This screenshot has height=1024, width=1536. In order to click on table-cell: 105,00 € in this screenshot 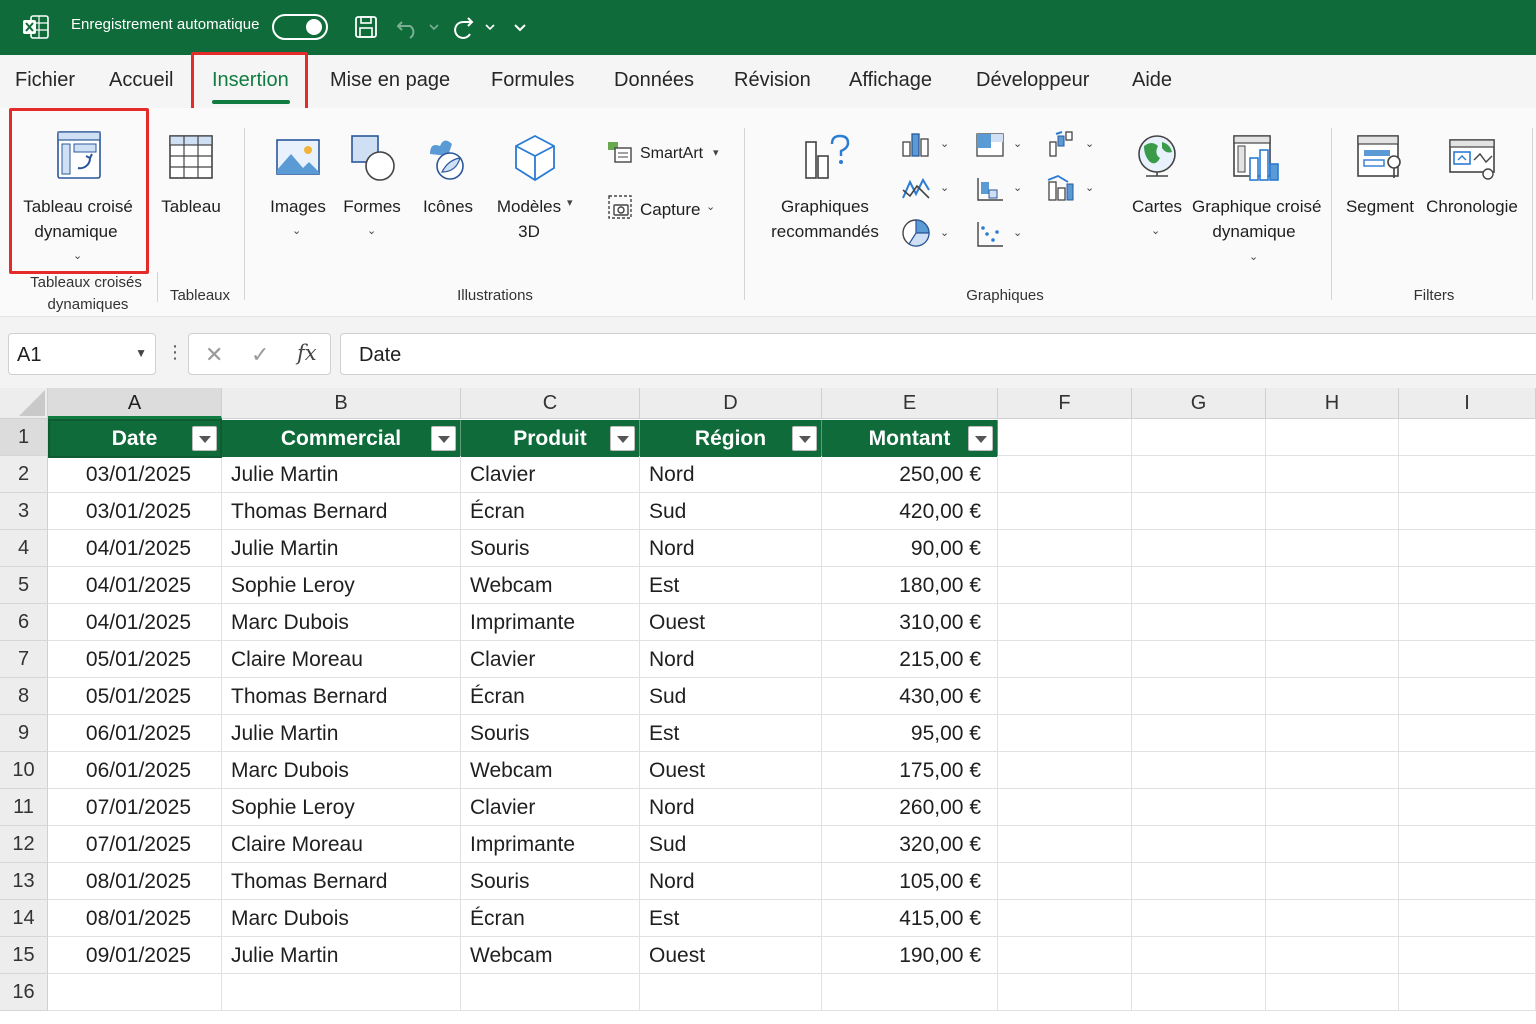, I will do `click(910, 881)`.